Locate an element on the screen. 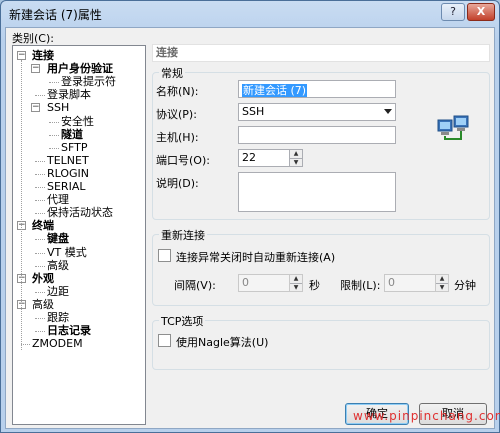 This screenshot has width=500, height=433. window-title: 新建会话 (7)属性 is located at coordinates (55, 15).